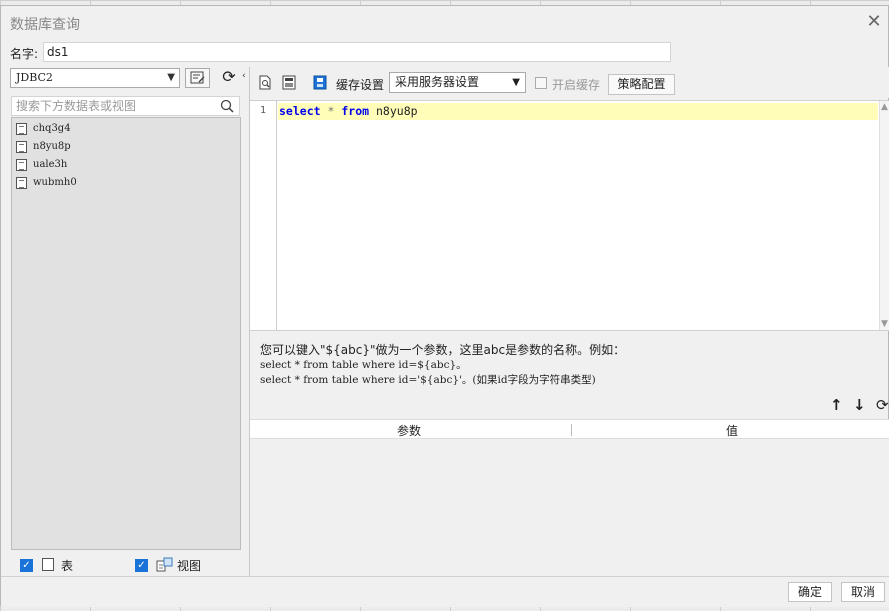  I want to click on sql-keyword-from: from, so click(355, 111).